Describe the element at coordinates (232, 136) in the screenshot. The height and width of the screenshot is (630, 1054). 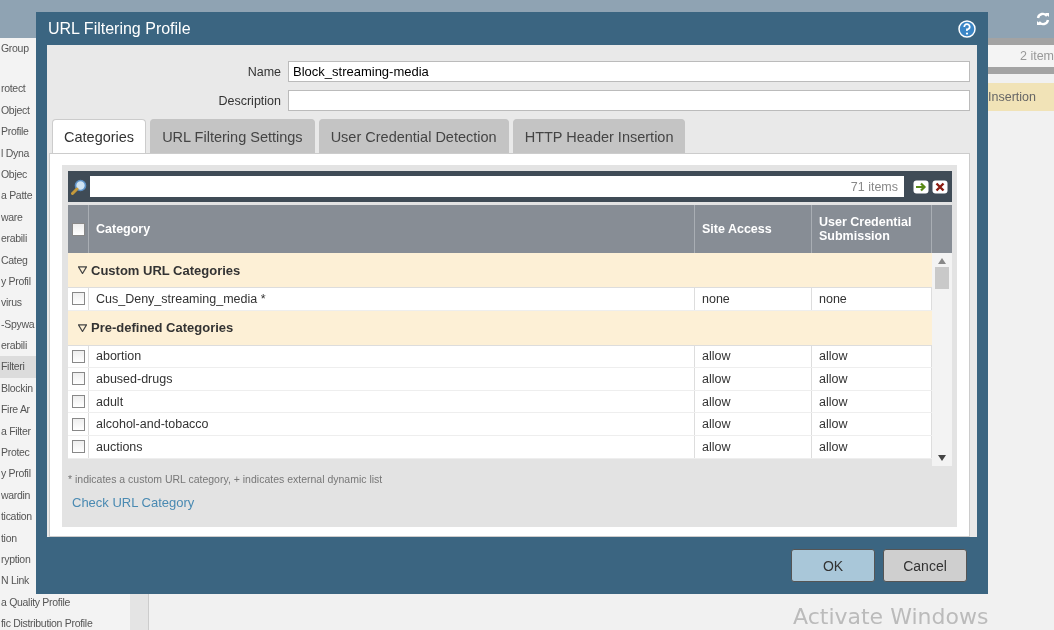
I see `tab: URL Filtering Settings` at that location.